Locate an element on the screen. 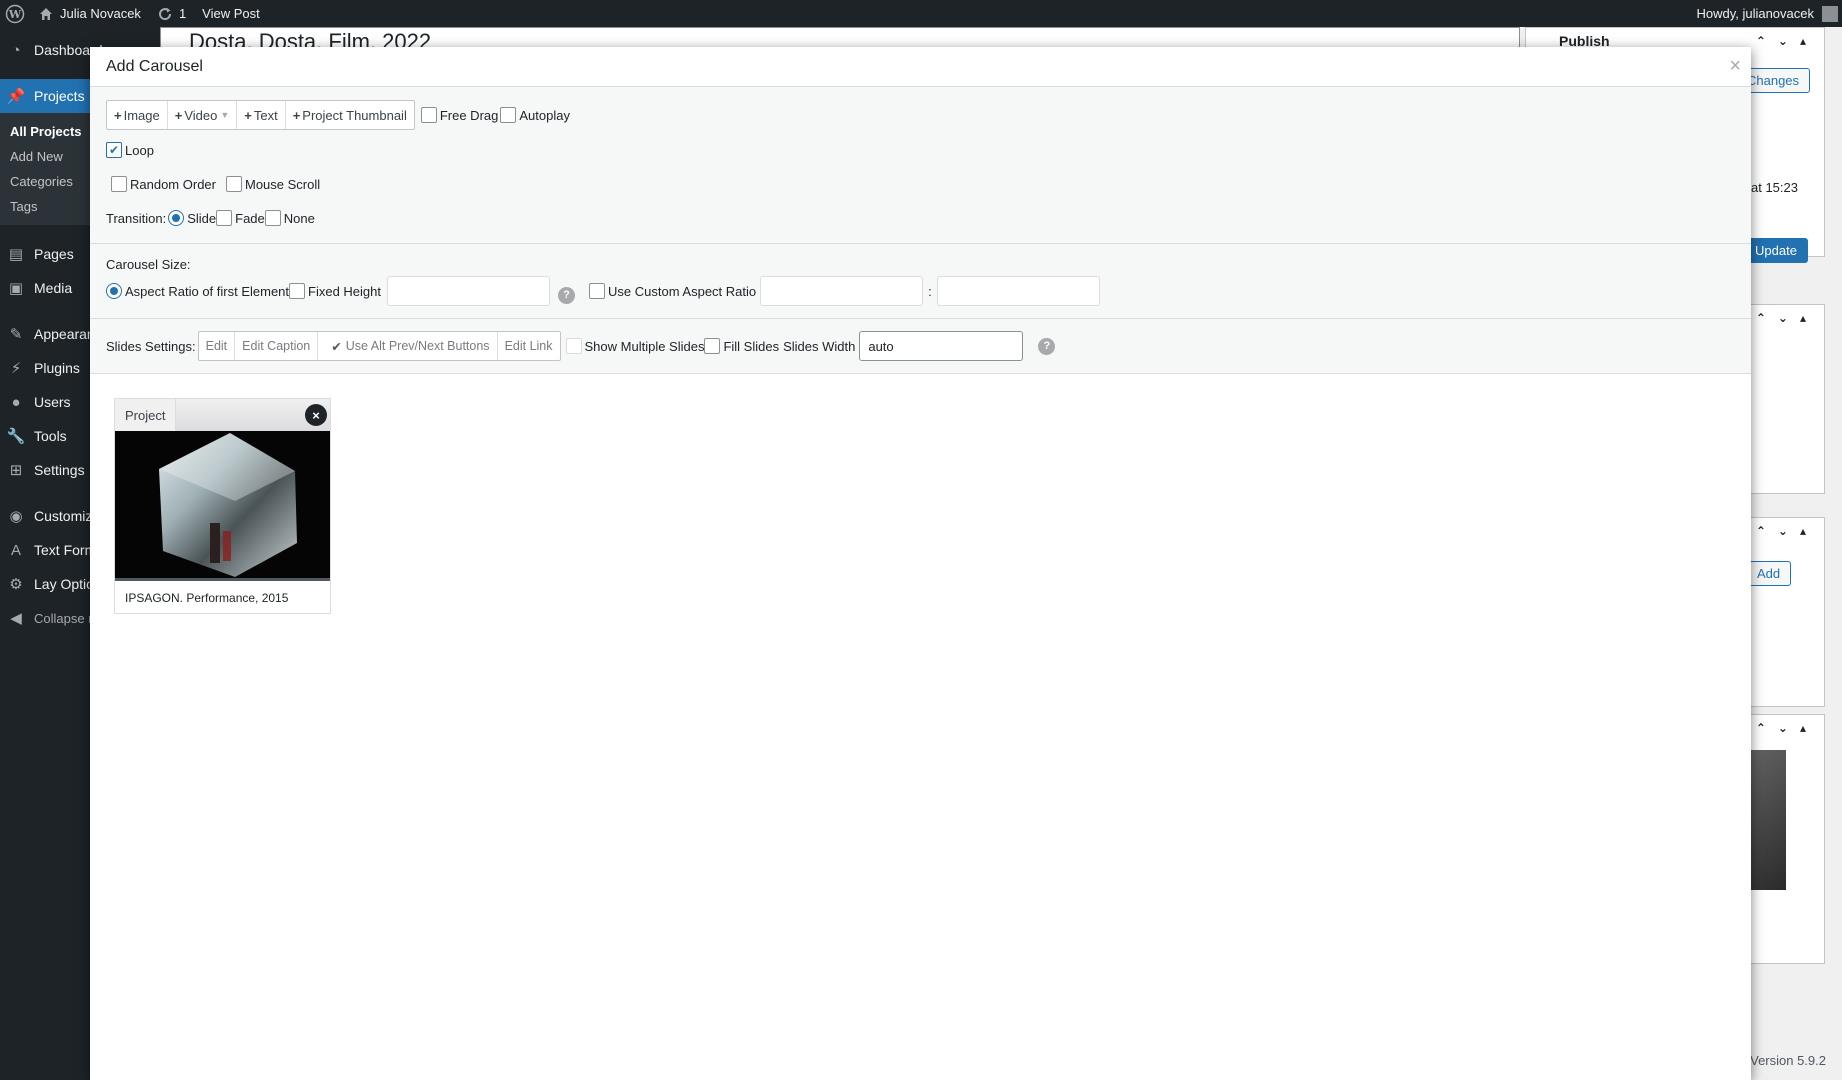 The image size is (1842, 1080). svg-text: W is located at coordinates (15, 14).